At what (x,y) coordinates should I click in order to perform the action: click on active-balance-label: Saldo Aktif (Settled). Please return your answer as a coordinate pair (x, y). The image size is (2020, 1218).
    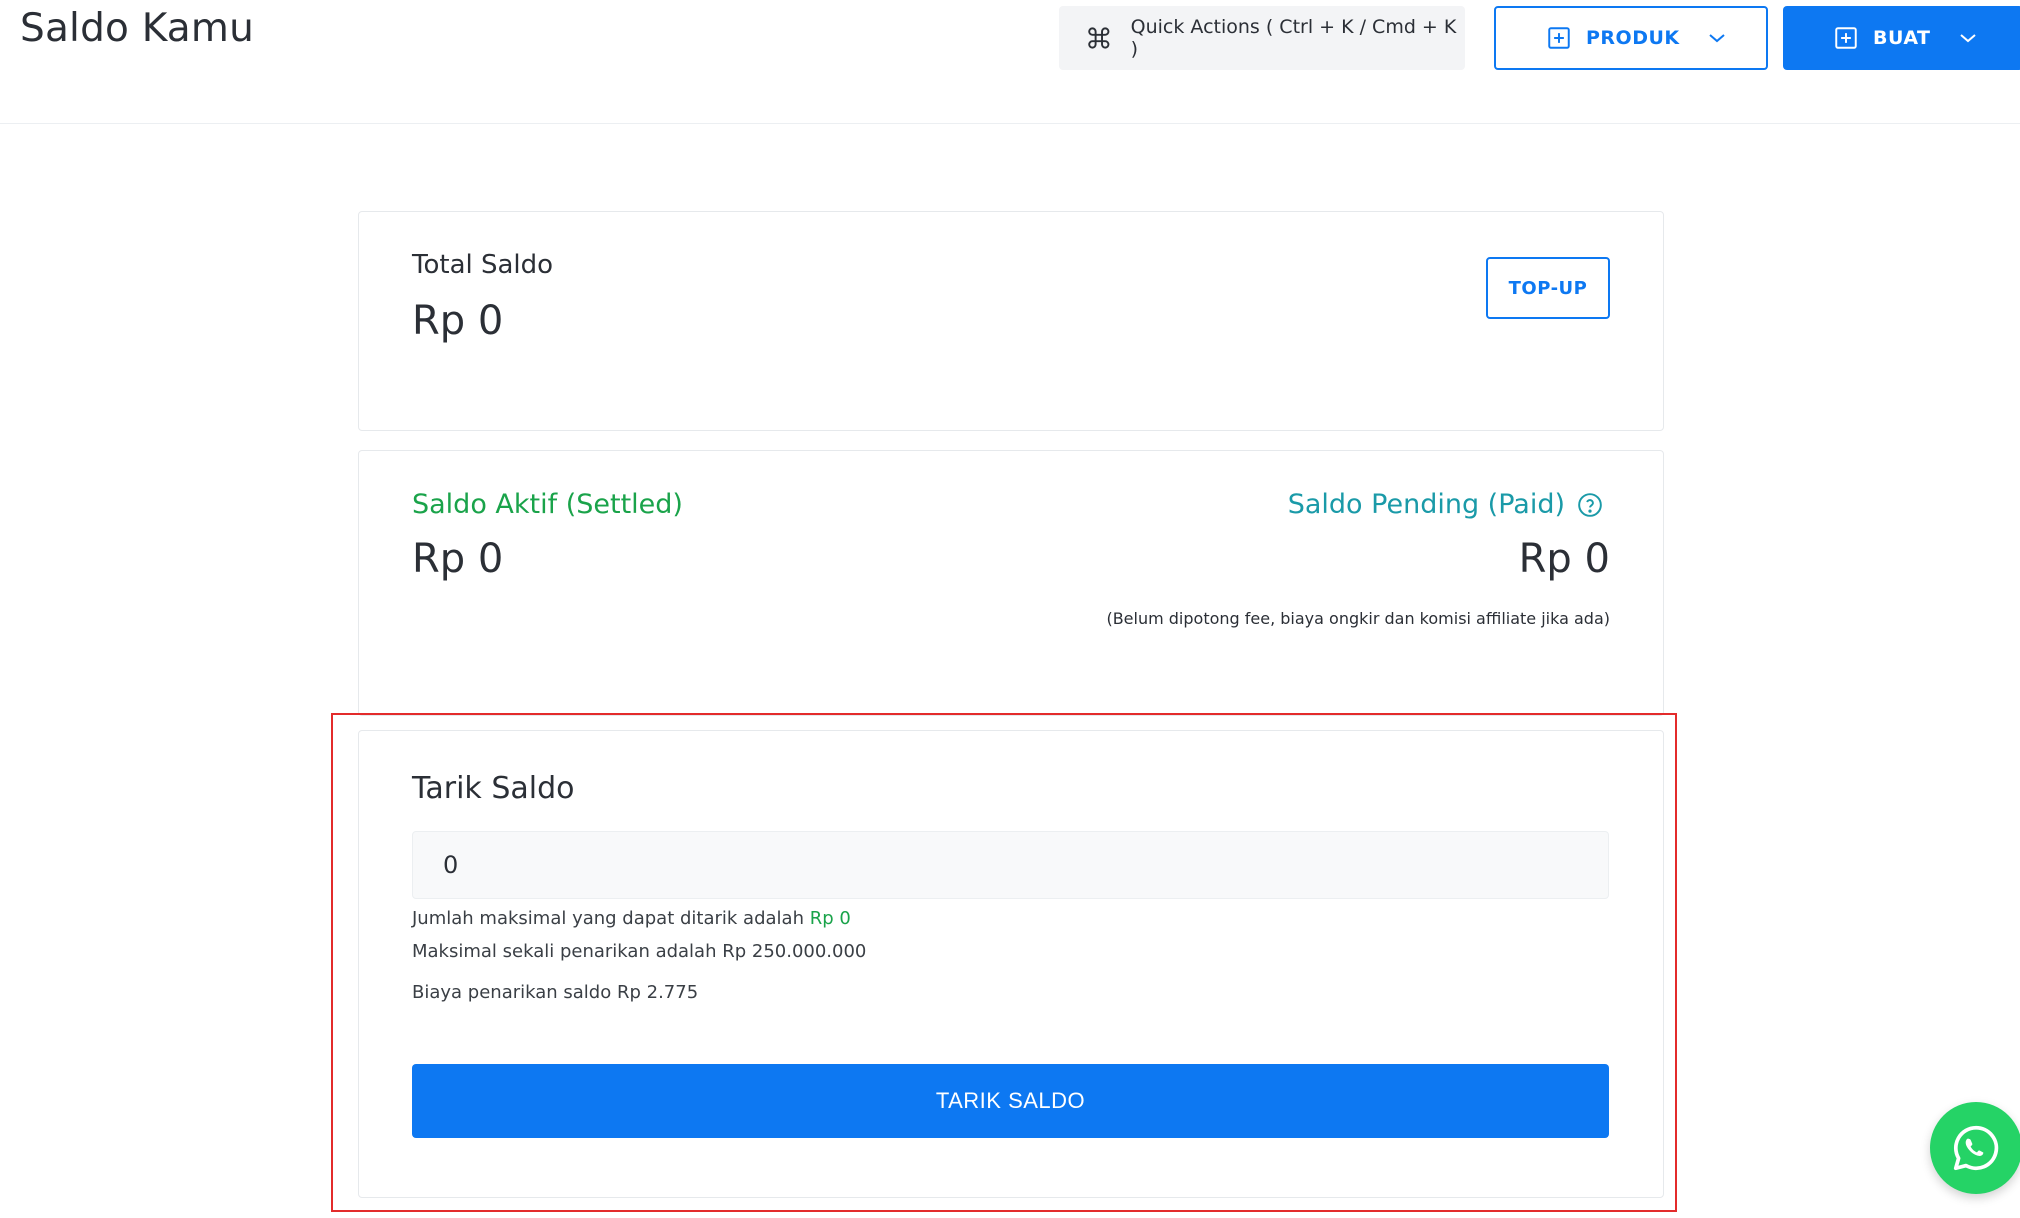
    Looking at the image, I should click on (547, 504).